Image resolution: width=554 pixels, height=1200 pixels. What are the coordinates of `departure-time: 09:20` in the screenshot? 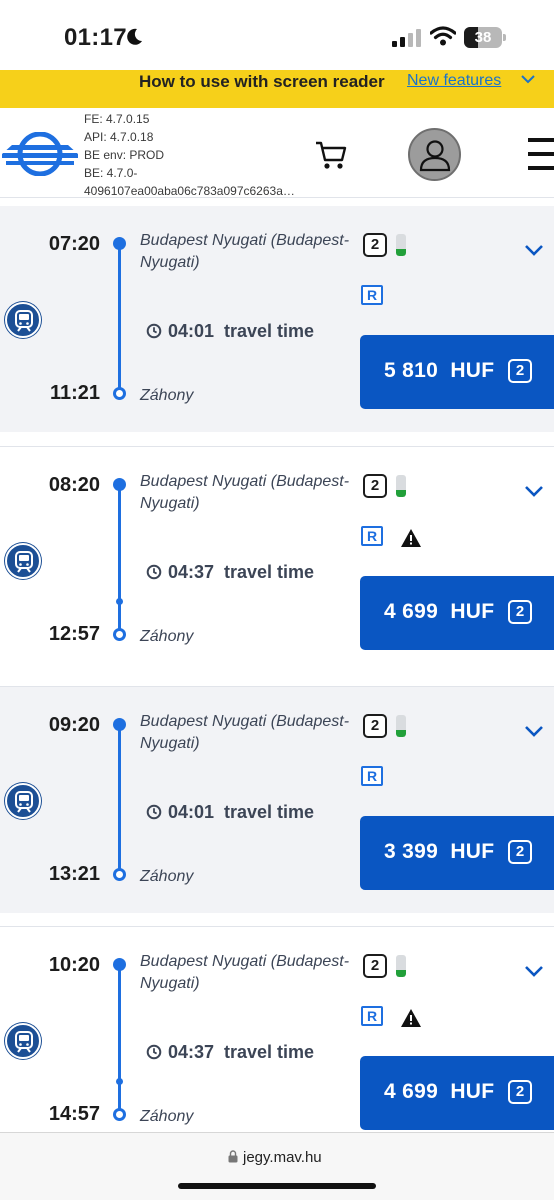 It's located at (74, 725).